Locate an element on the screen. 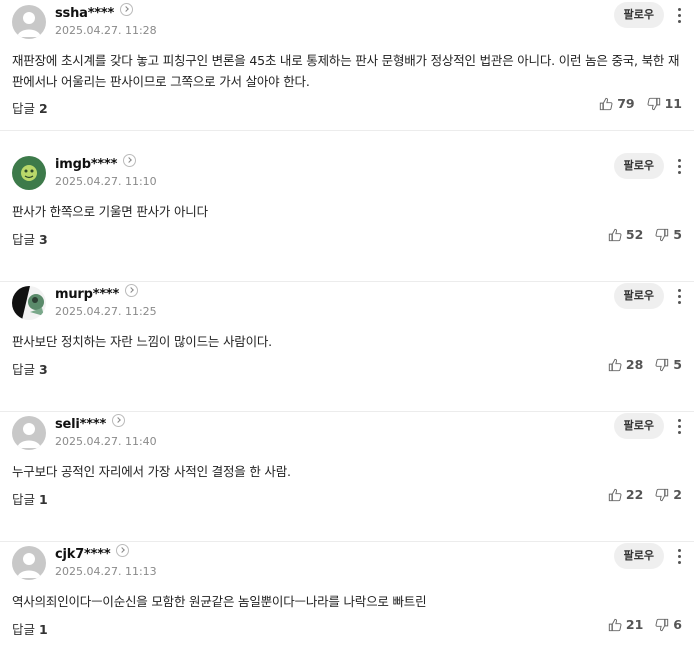 The image size is (694, 671). like-button: 22 is located at coordinates (625, 494).